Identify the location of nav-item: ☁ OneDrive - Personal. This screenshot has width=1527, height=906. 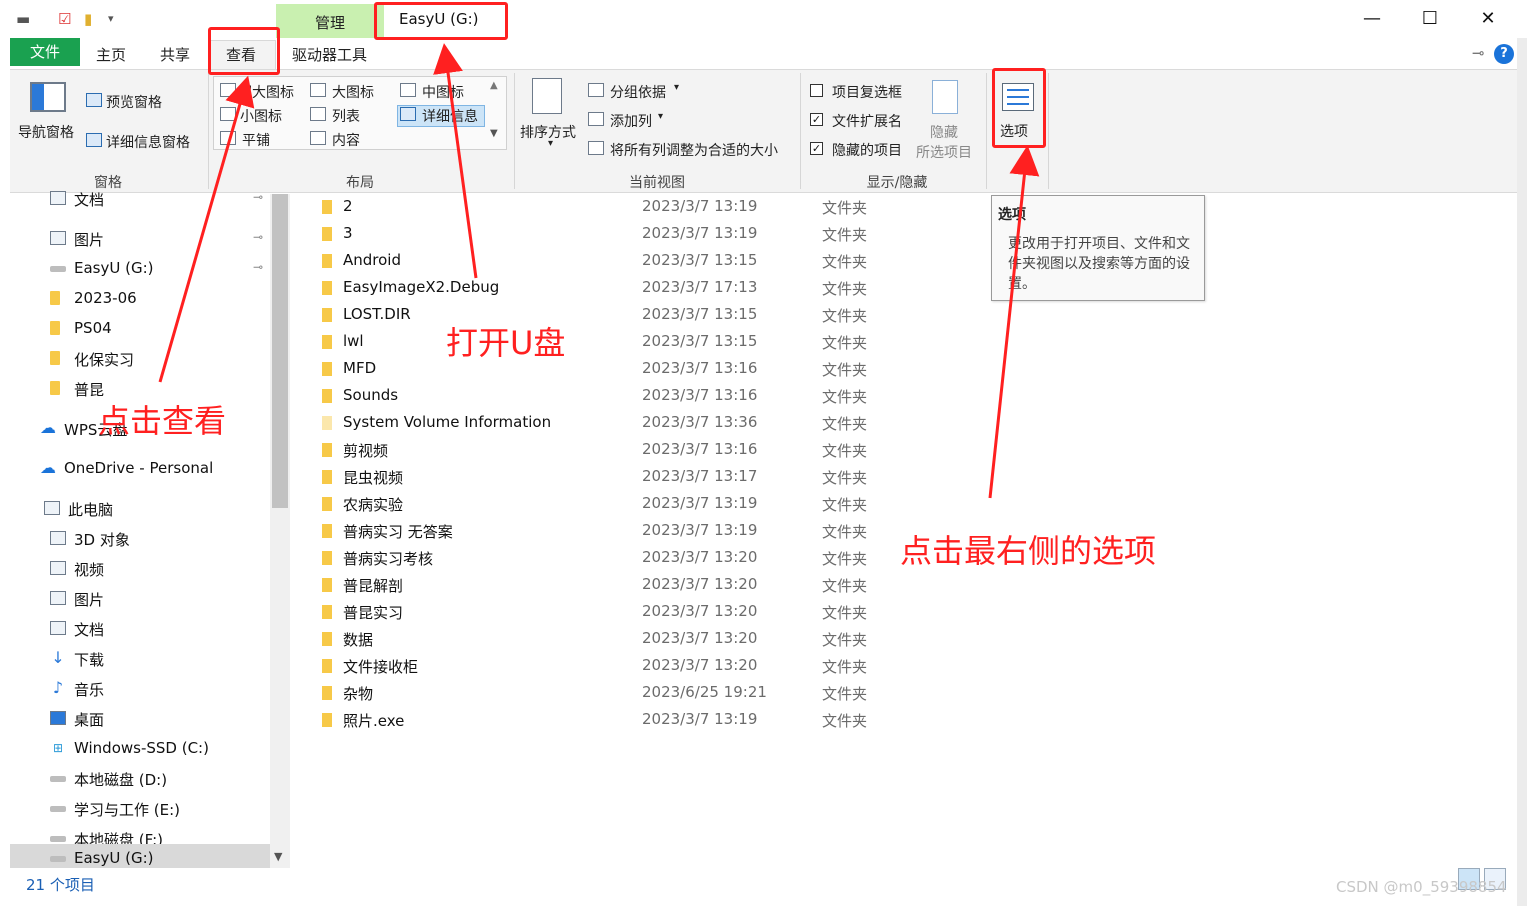
(141, 469).